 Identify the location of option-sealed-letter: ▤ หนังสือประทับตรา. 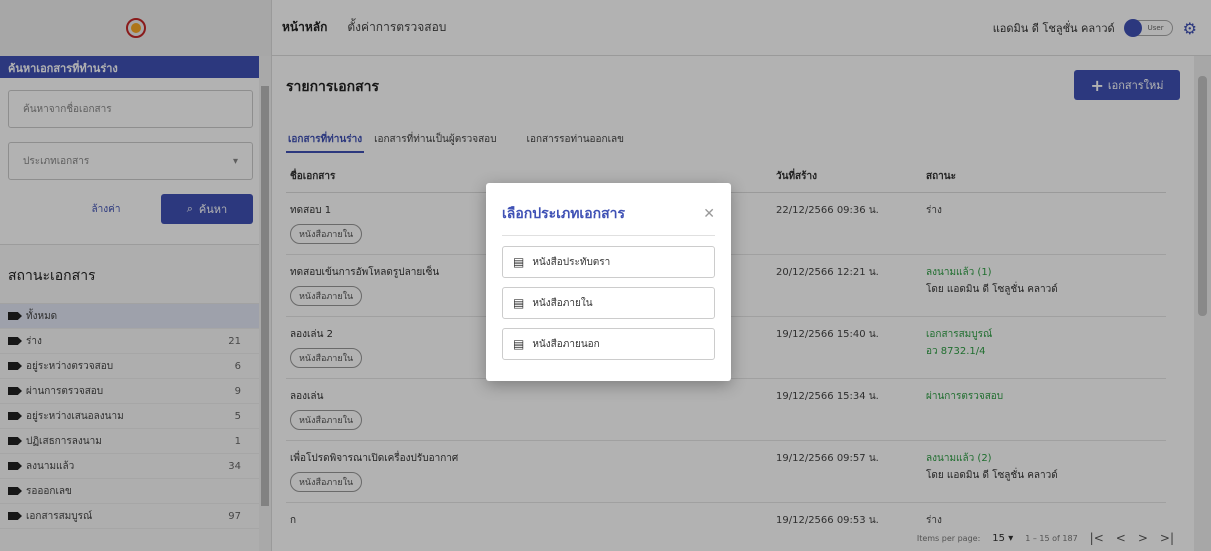
(608, 262).